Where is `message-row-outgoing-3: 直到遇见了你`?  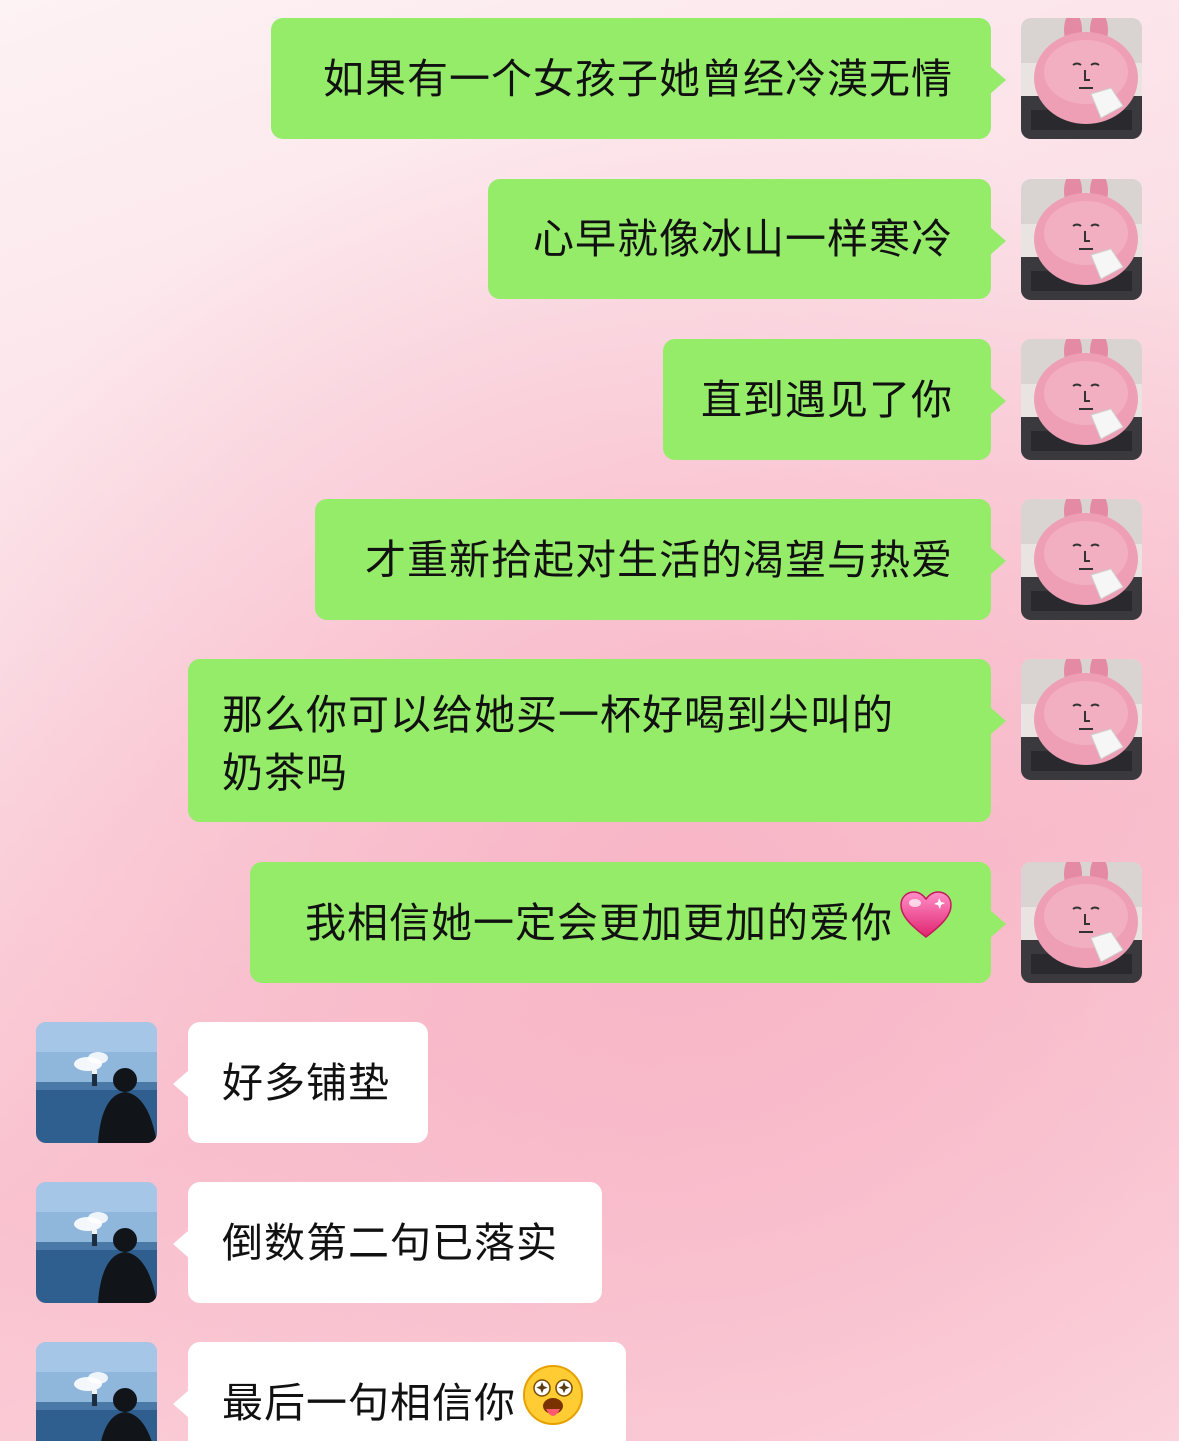 message-row-outgoing-3: 直到遇见了你 is located at coordinates (589, 399).